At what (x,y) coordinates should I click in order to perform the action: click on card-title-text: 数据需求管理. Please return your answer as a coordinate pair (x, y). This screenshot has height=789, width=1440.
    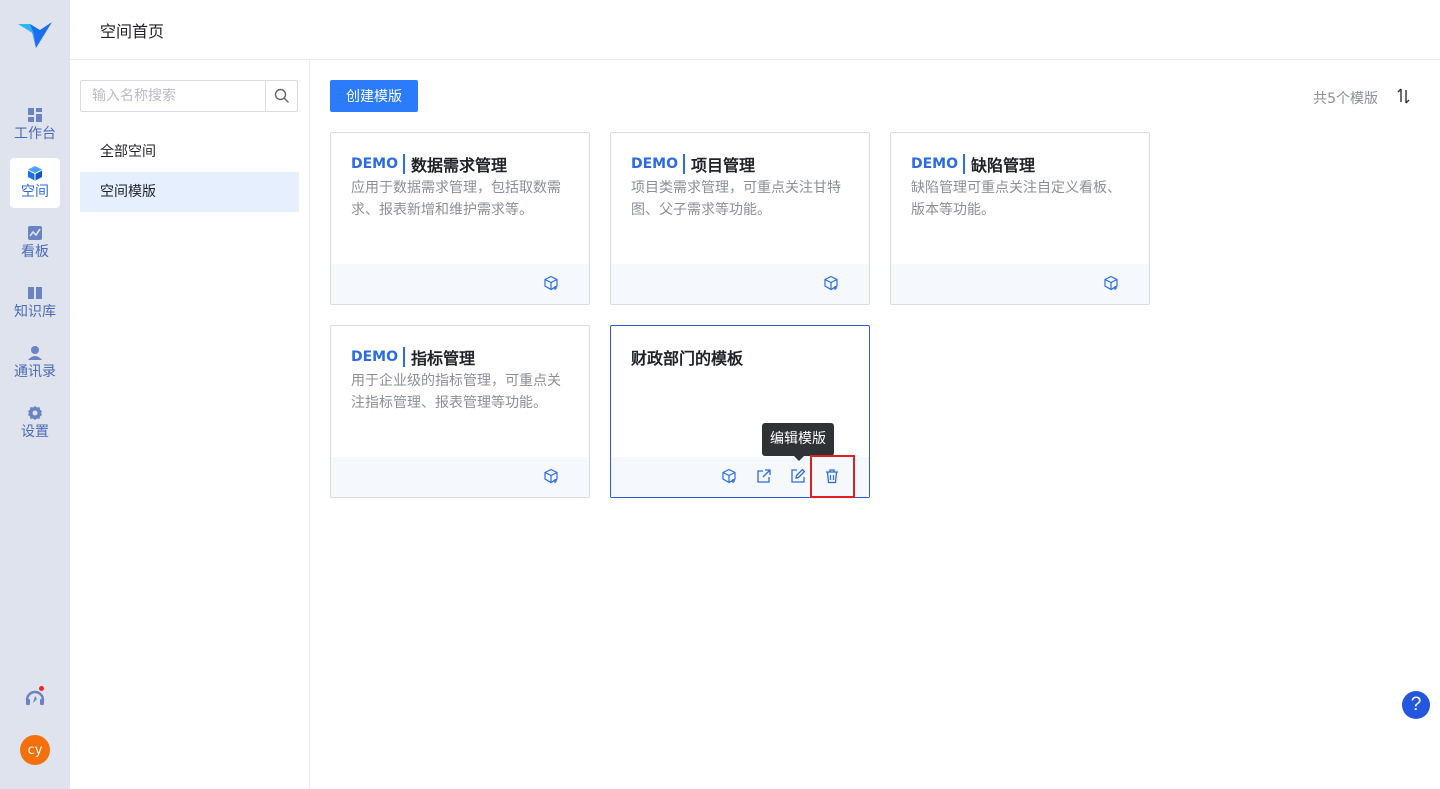
    Looking at the image, I should click on (459, 165).